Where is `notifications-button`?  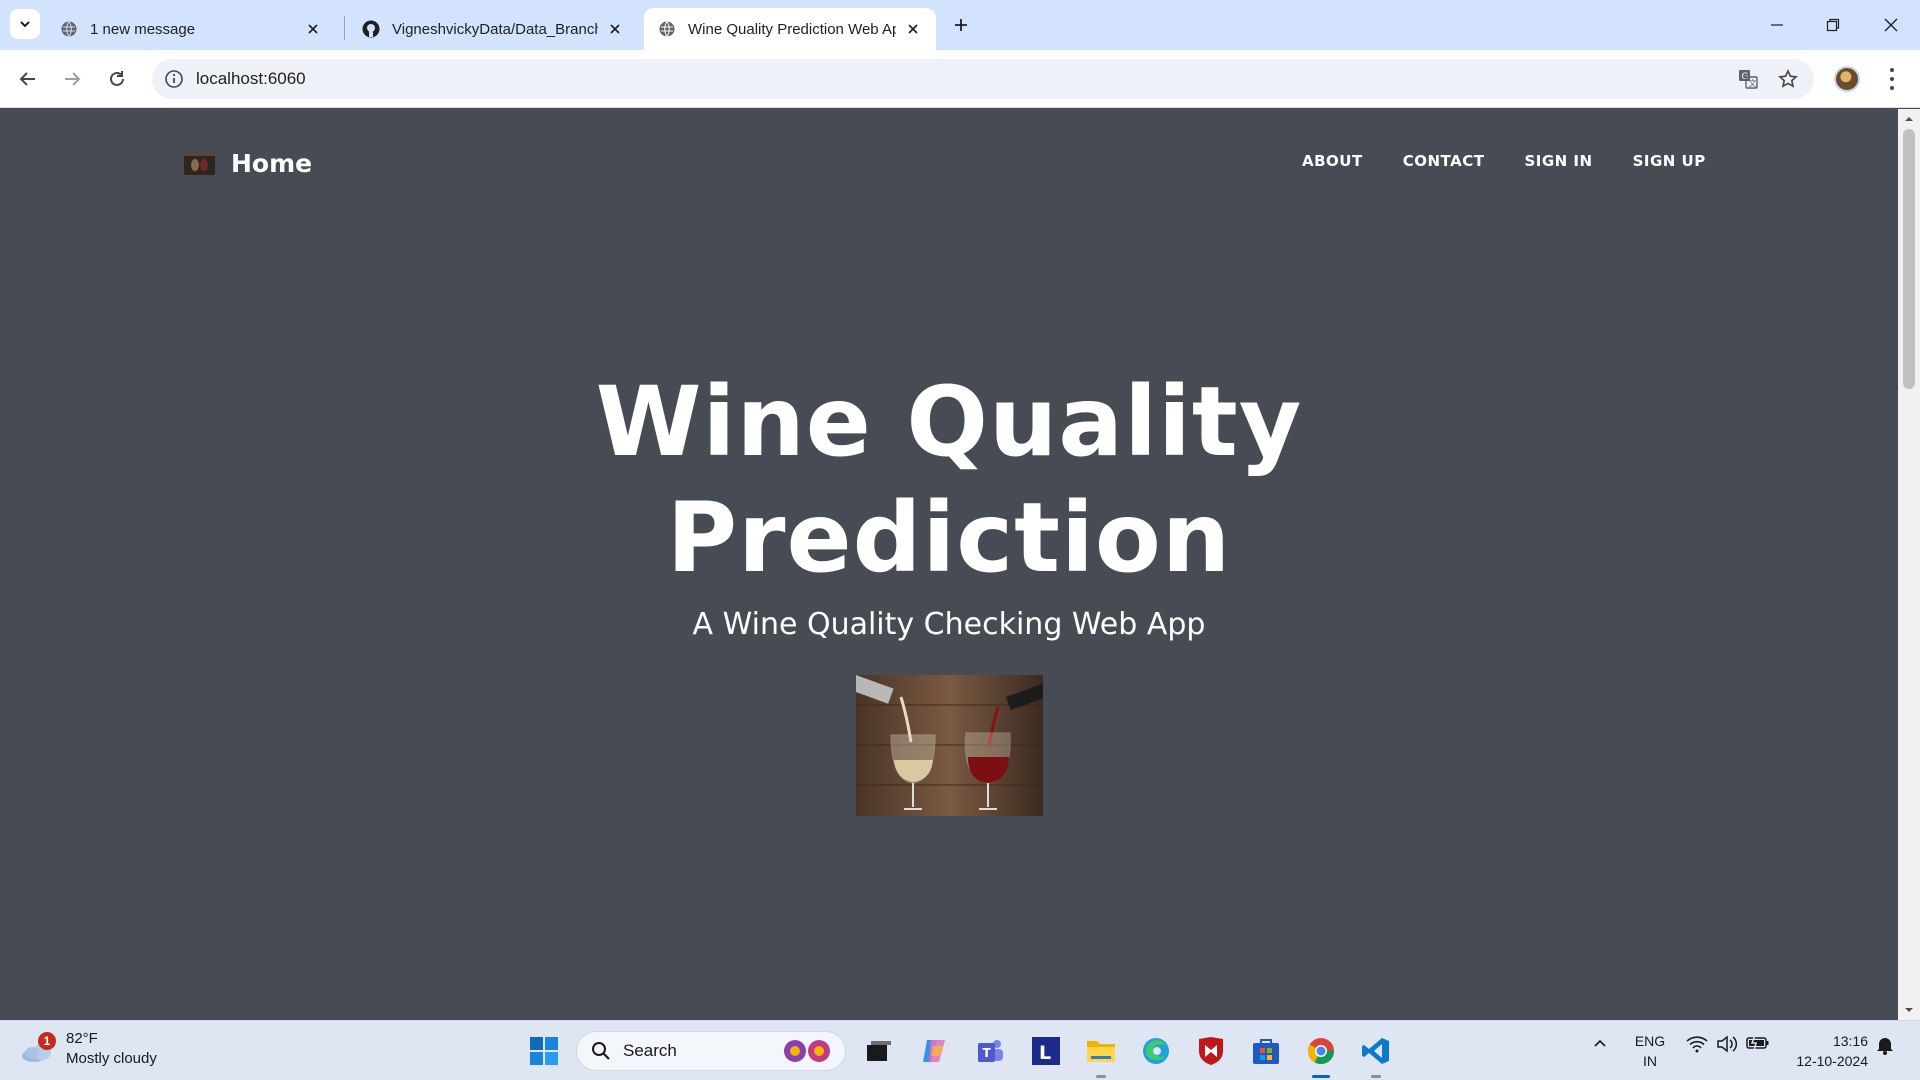 notifications-button is located at coordinates (1885, 1045).